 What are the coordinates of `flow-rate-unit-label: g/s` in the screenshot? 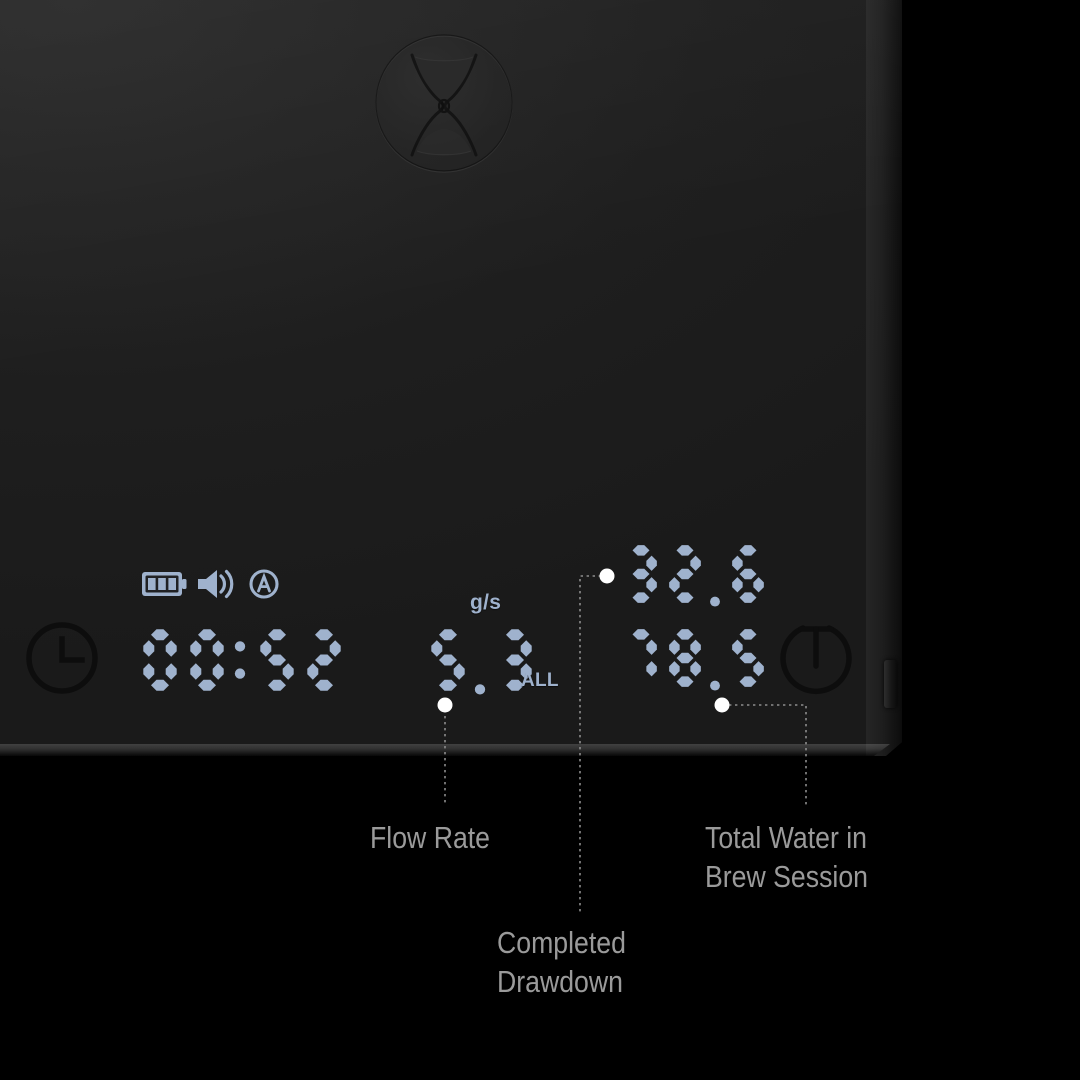 It's located at (486, 602).